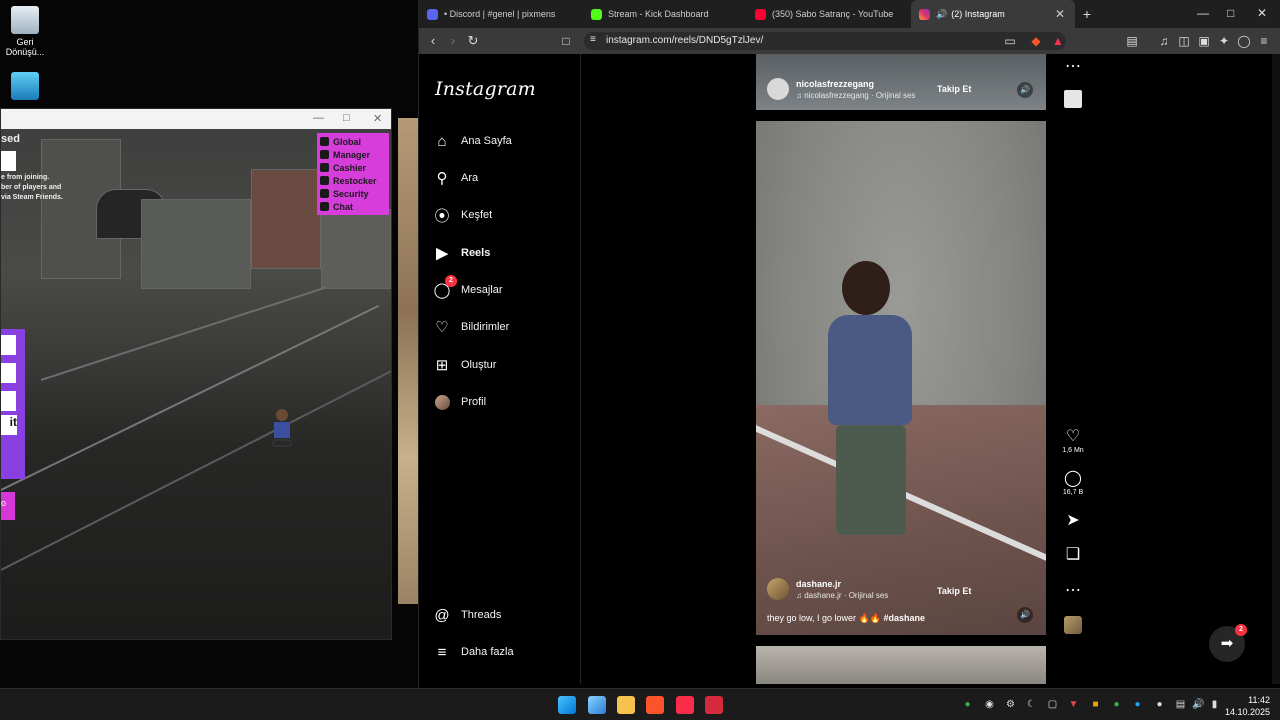 Image resolution: width=1280 pixels, height=720 pixels. Describe the element at coordinates (485, 89) in the screenshot. I see `instagram-logo: Instagram` at that location.